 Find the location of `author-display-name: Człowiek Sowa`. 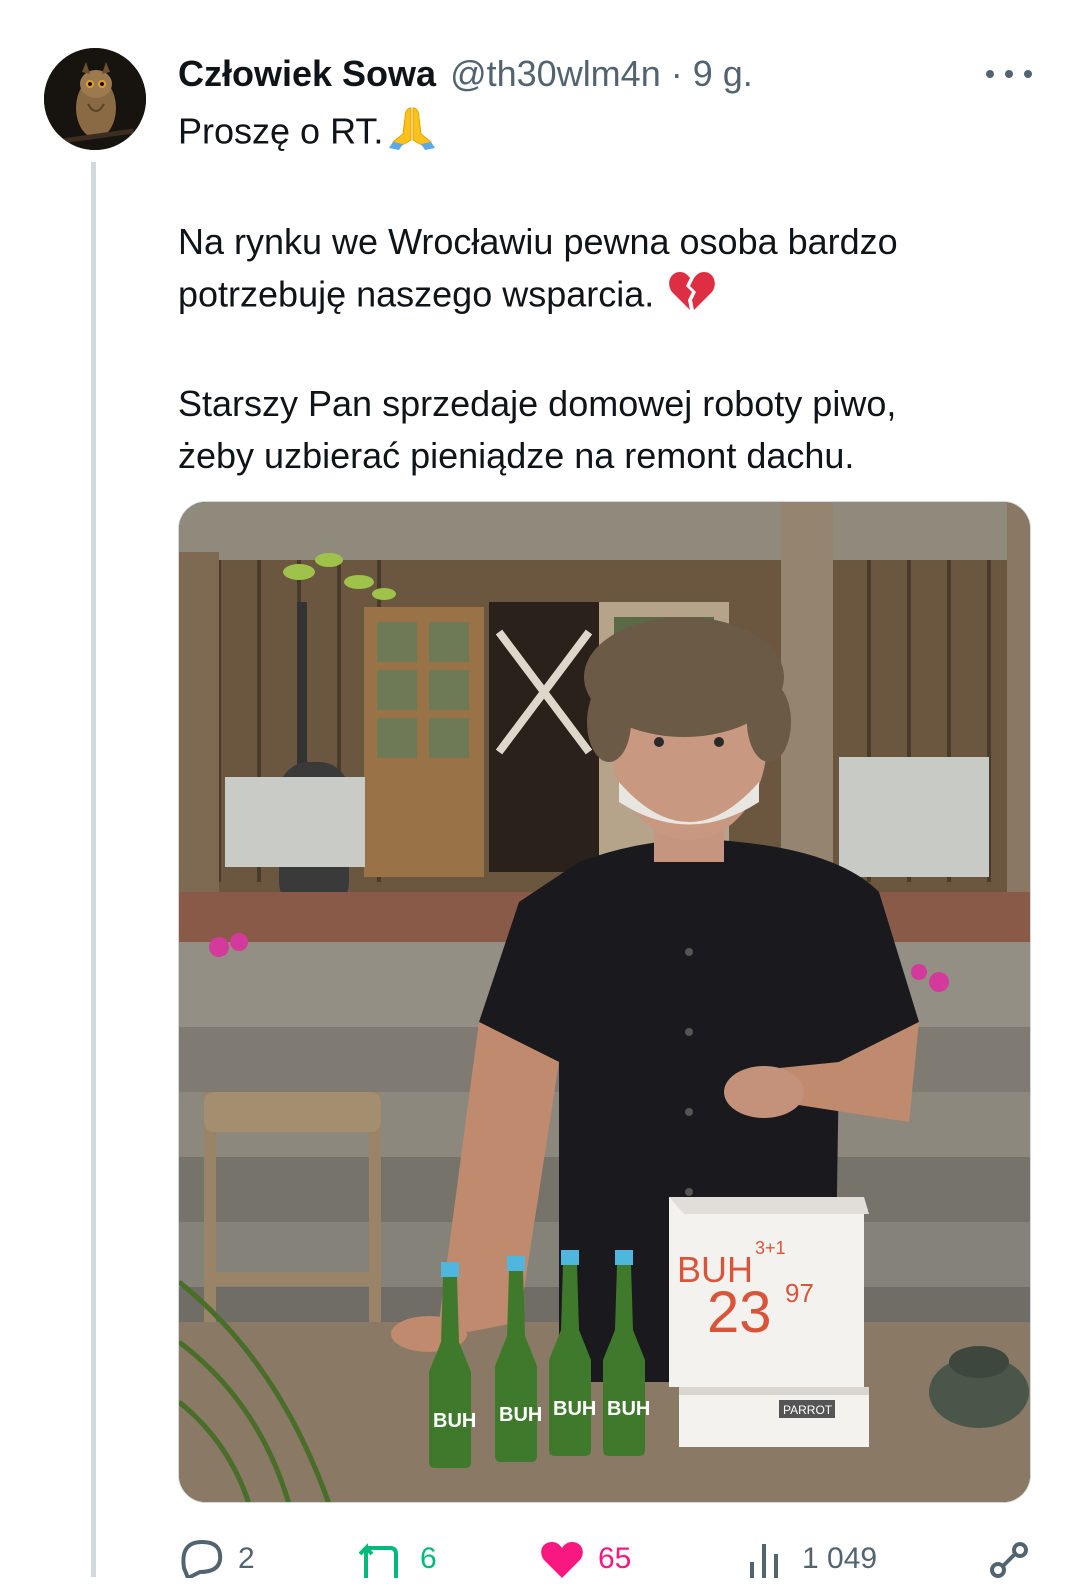

author-display-name: Człowiek Sowa is located at coordinates (307, 74).